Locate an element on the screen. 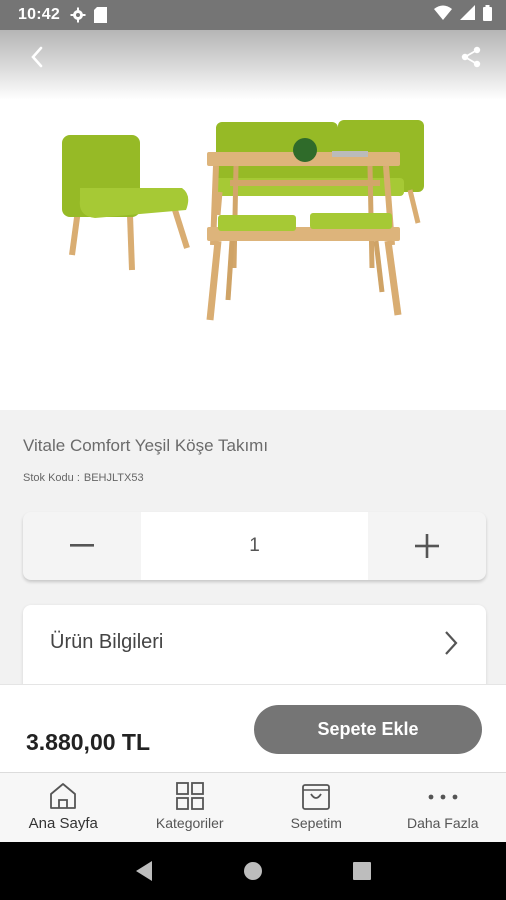 Image resolution: width=506 pixels, height=900 pixels. nav-recents-button is located at coordinates (362, 871).